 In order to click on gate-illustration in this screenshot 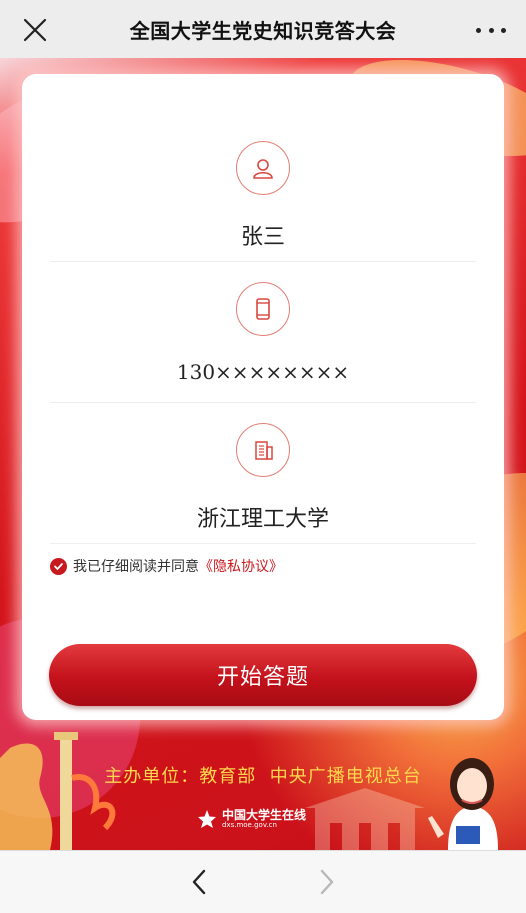, I will do `click(365, 819)`.